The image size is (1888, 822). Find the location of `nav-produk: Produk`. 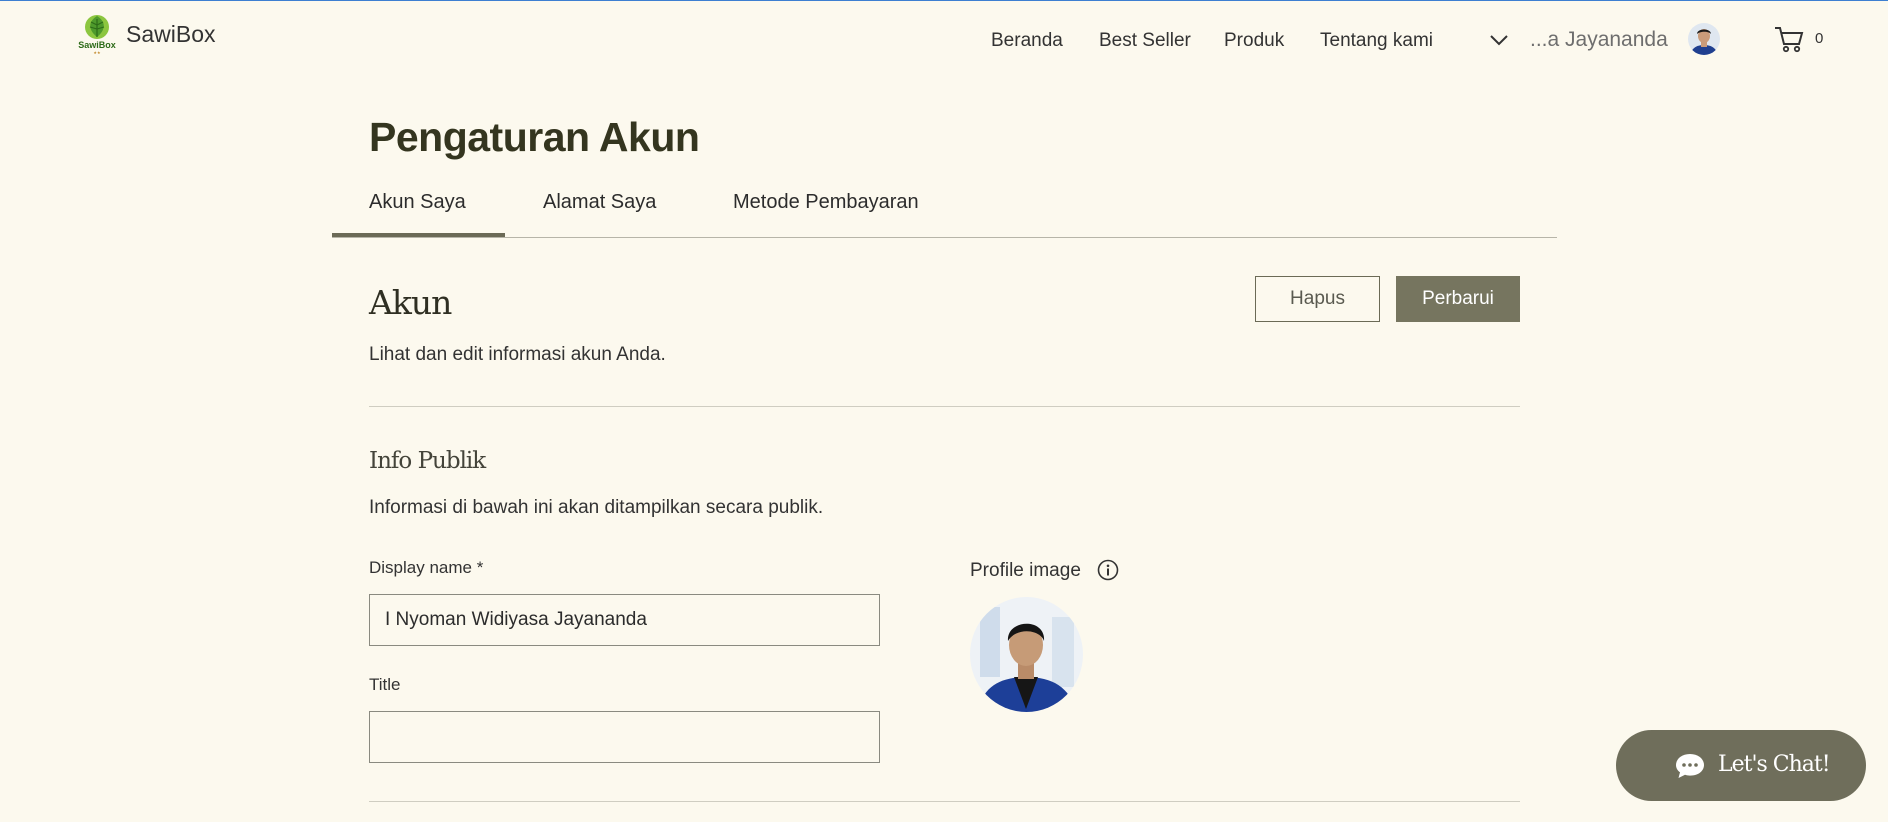

nav-produk: Produk is located at coordinates (1254, 41).